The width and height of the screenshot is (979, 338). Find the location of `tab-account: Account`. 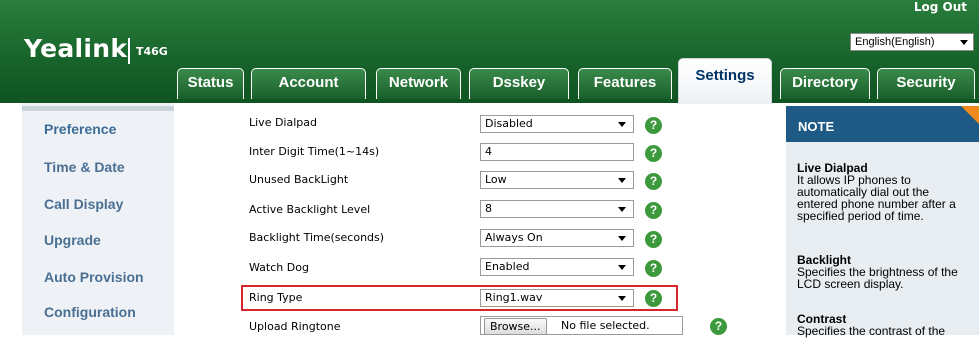

tab-account: Account is located at coordinates (308, 83).